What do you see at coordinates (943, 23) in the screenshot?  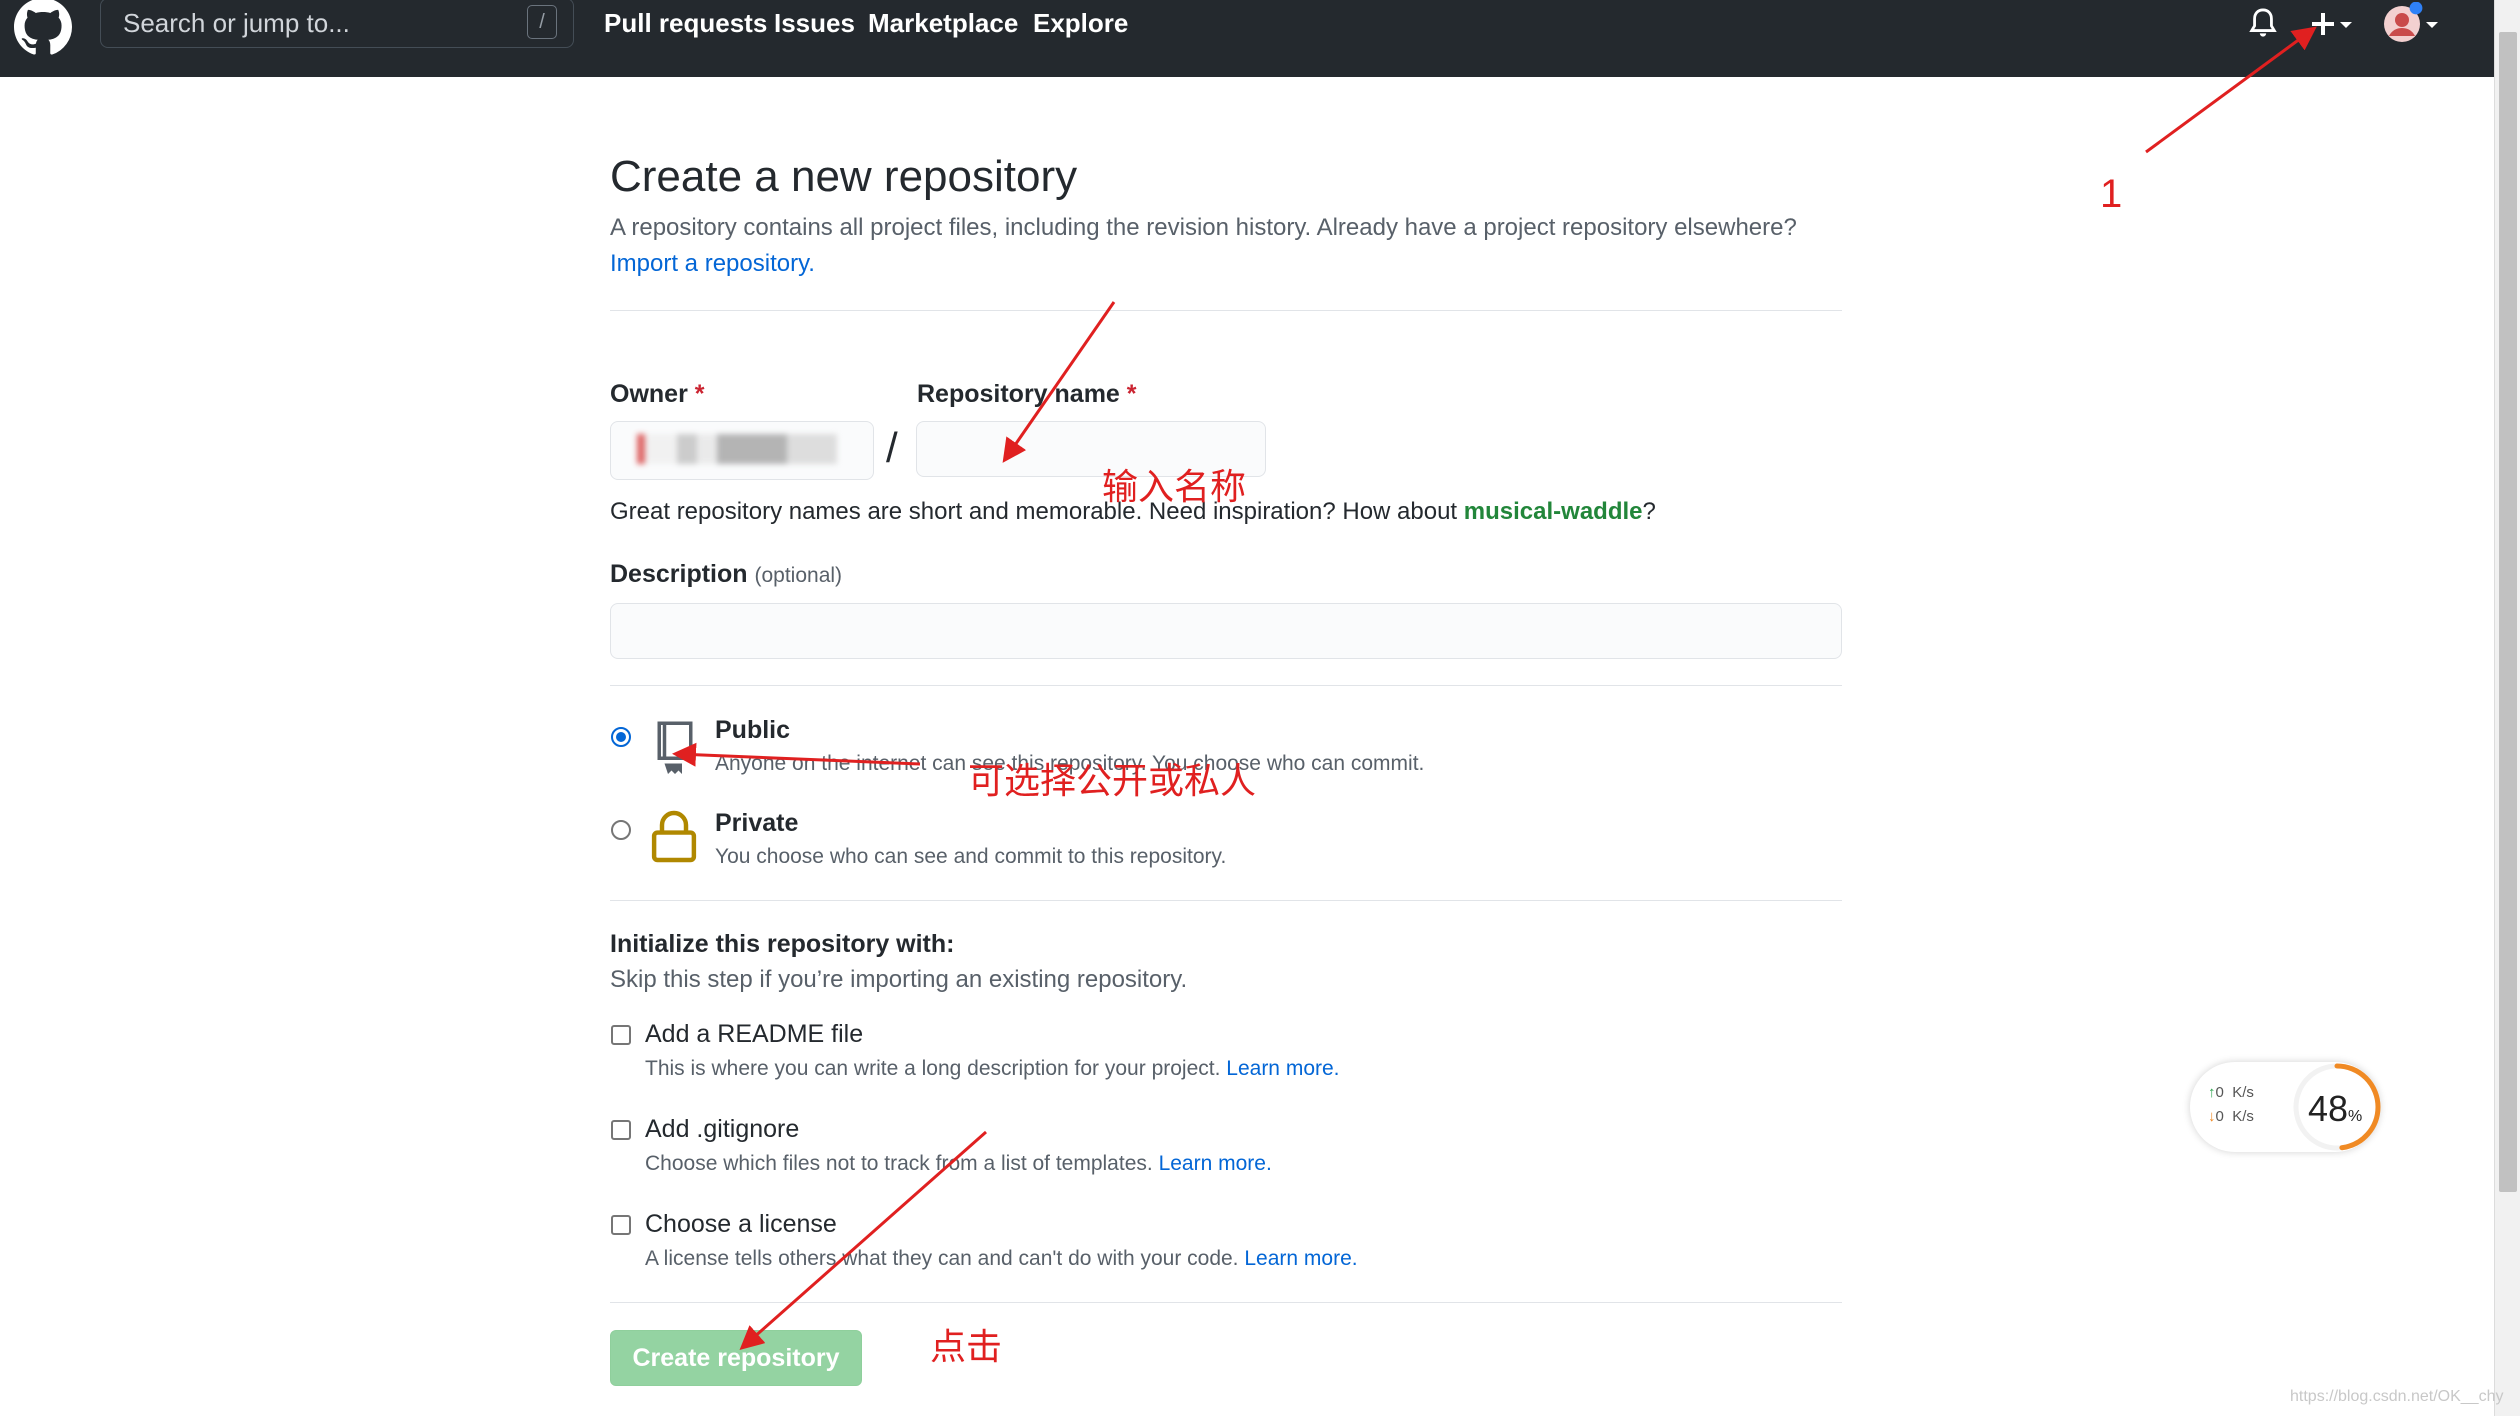 I see `nav-marketplace: Marketplace` at bounding box center [943, 23].